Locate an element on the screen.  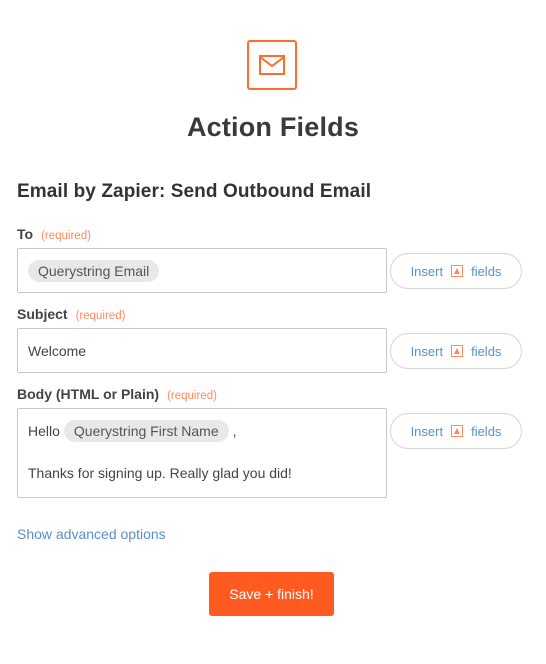
subject-insert-fields-button: Insert fields is located at coordinates (456, 351).